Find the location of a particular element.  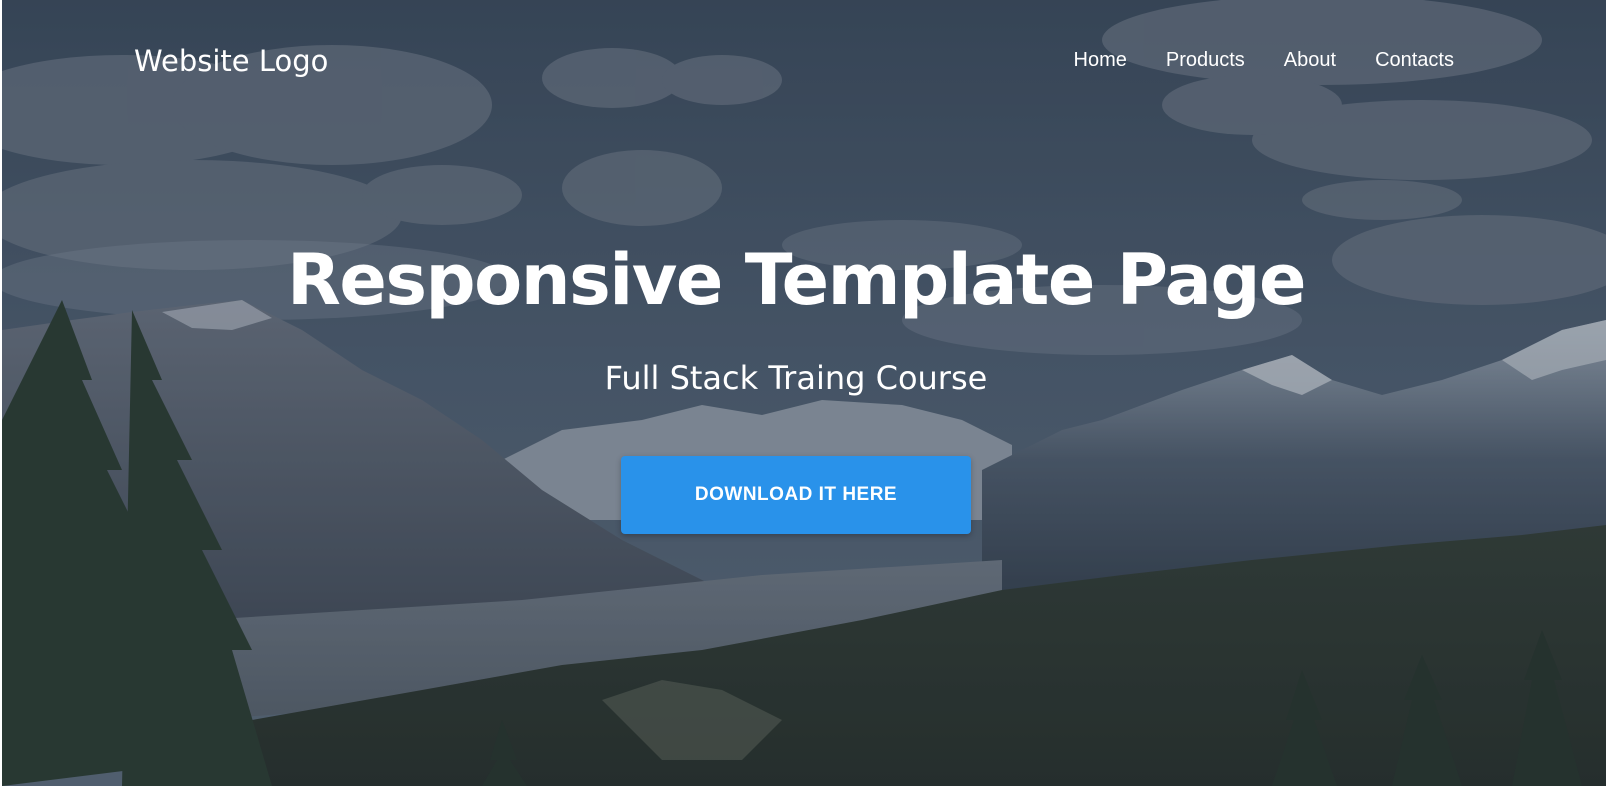

hero-title: Responsive Template Page is located at coordinates (796, 280).